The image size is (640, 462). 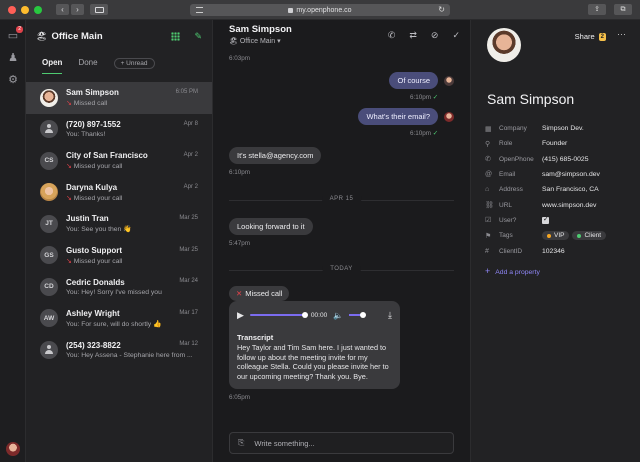 What do you see at coordinates (435, 97) in the screenshot?
I see `check-icon: ✓` at bounding box center [435, 97].